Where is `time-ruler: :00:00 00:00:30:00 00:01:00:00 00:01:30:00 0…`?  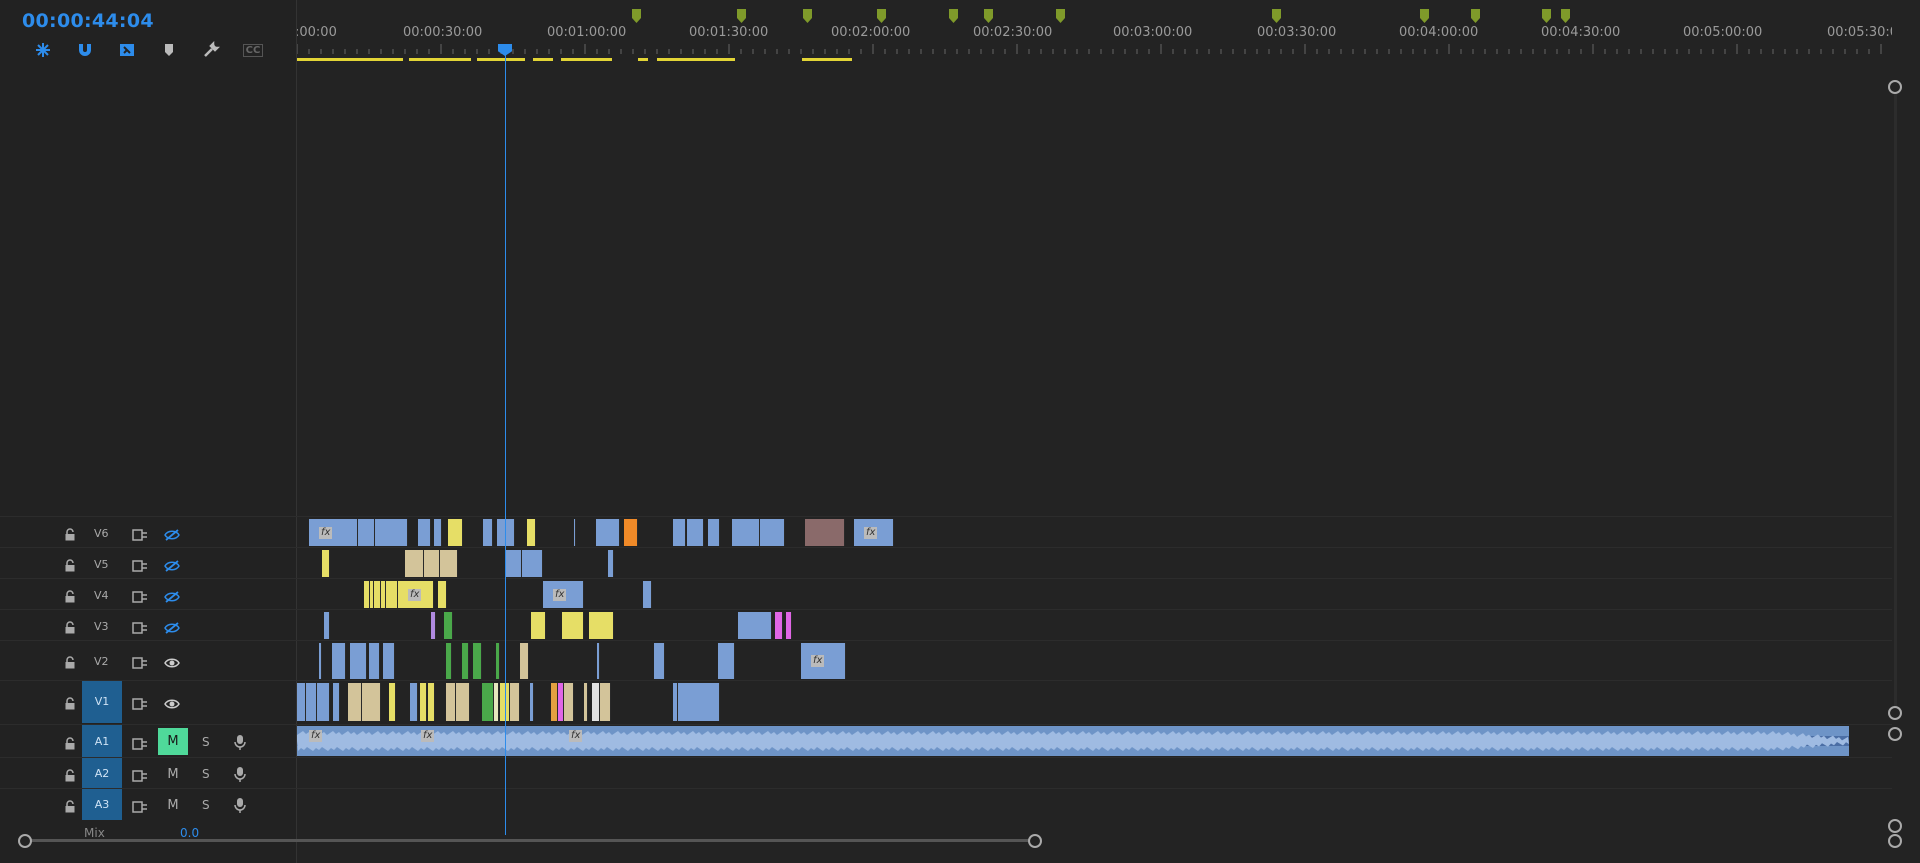
time-ruler: :00:00 00:00:30:00 00:01:00:00 00:01:30:00 0… is located at coordinates (1094, 31).